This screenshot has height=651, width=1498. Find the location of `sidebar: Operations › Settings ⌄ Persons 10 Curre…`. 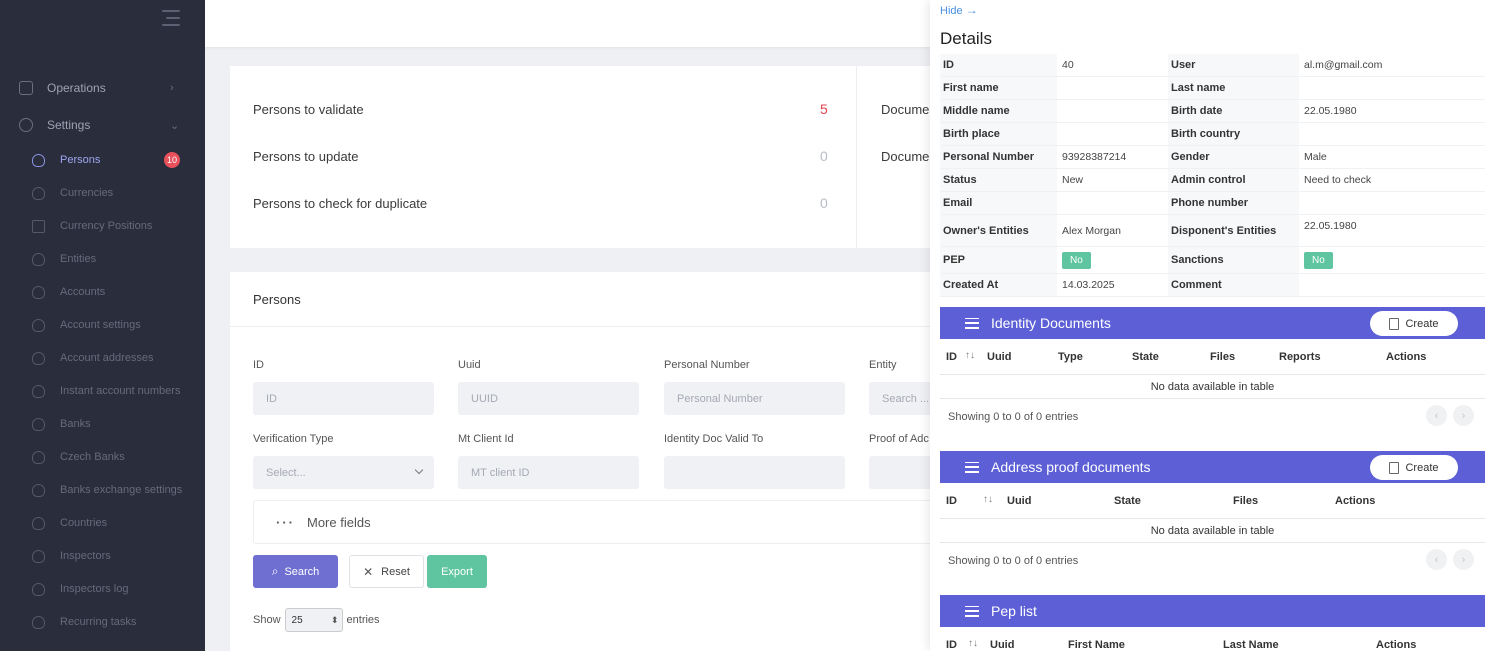

sidebar: Operations › Settings ⌄ Persons 10 Curre… is located at coordinates (102, 325).